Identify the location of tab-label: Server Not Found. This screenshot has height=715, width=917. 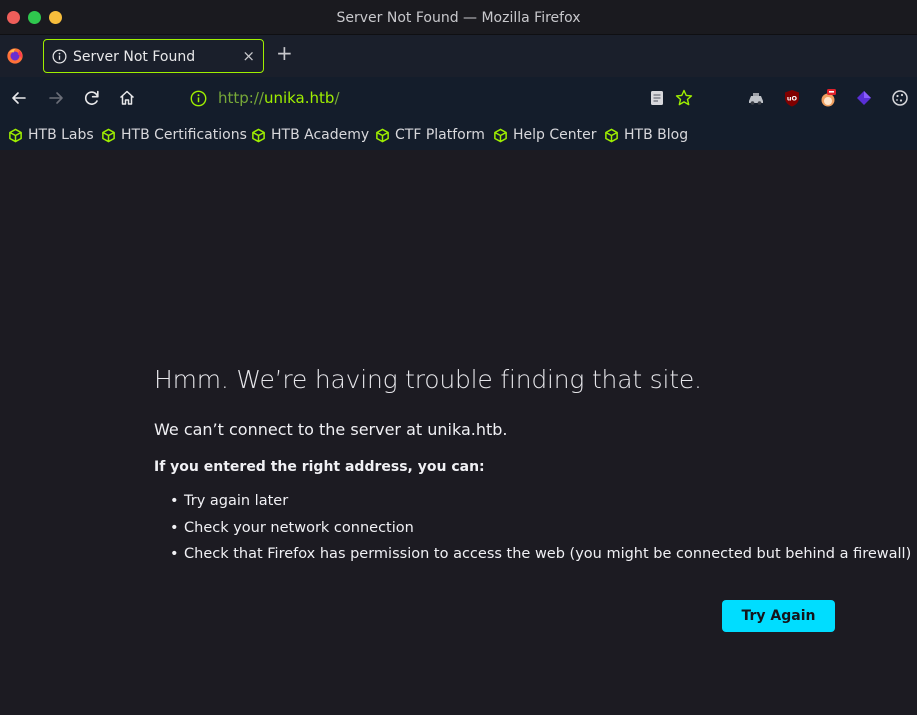
(134, 57).